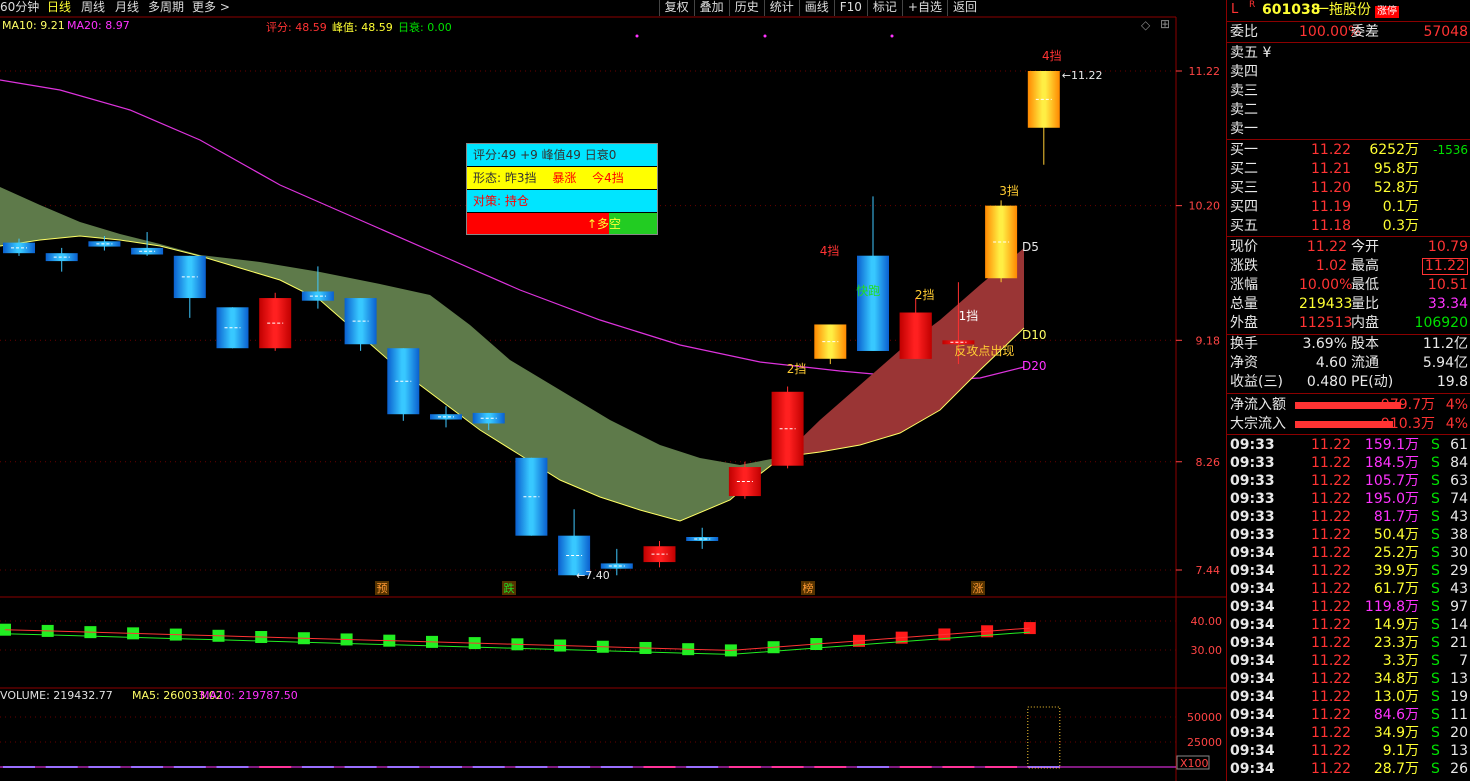  I want to click on marker-dot, so click(892, 36).